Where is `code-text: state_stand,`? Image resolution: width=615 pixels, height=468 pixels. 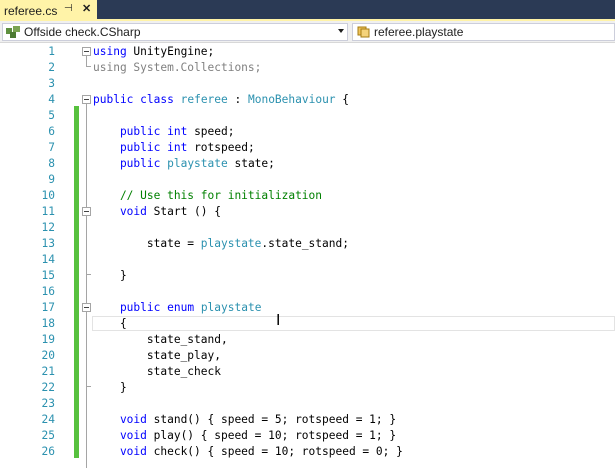 code-text: state_stand, is located at coordinates (160, 340).